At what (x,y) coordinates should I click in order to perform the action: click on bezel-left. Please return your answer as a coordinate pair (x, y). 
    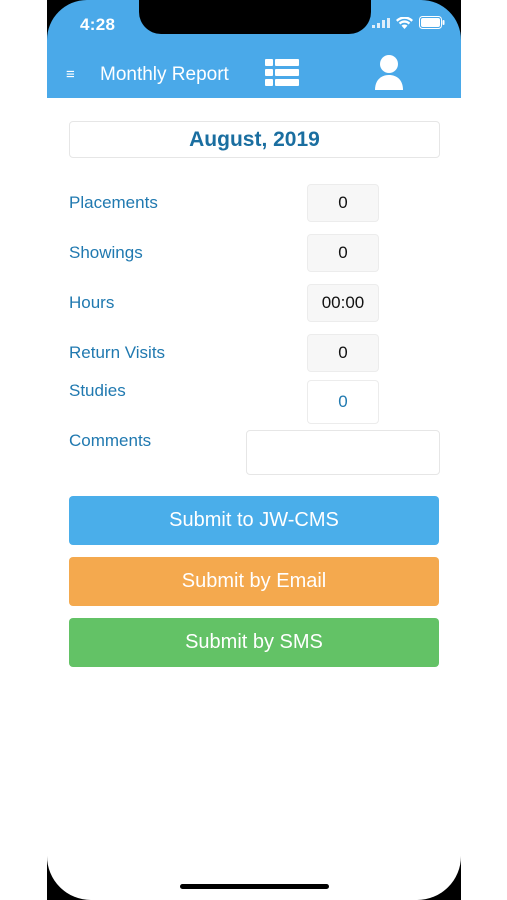
    Looking at the image, I should click on (23, 450).